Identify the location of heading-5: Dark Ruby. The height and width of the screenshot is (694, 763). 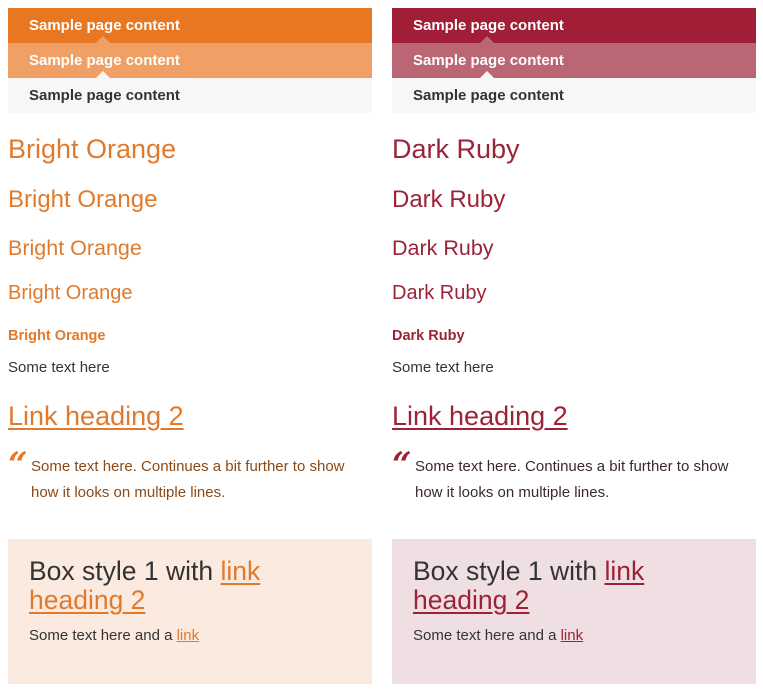
(428, 336).